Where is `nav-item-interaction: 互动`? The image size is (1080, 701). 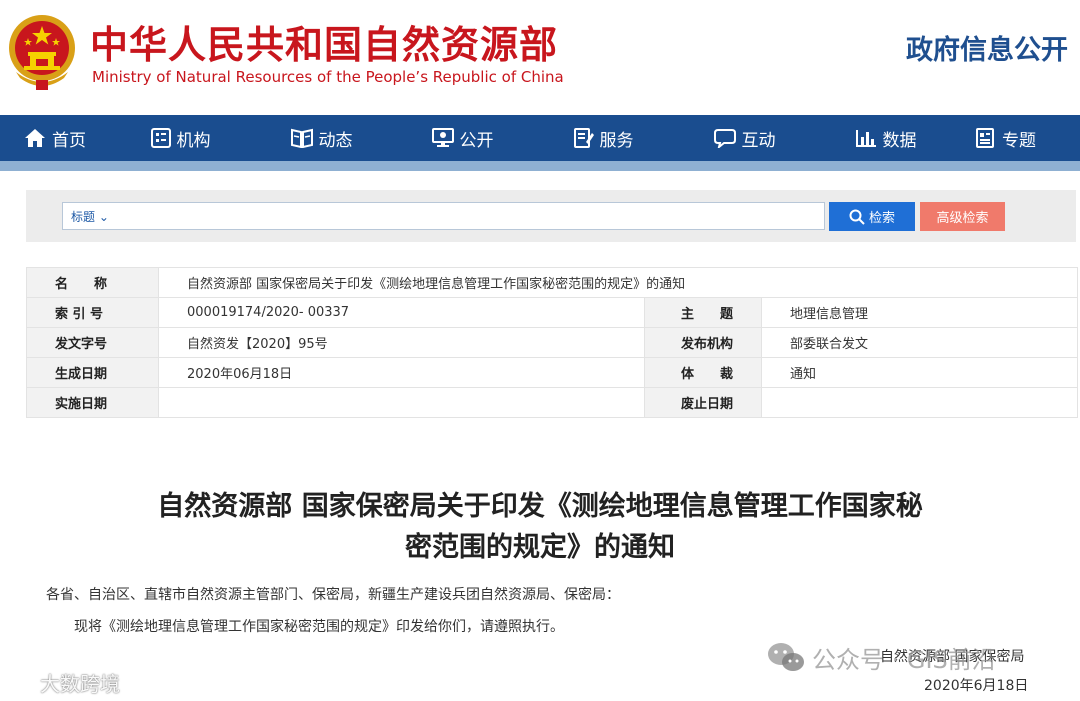
nav-item-interaction: 互动 is located at coordinates (744, 138).